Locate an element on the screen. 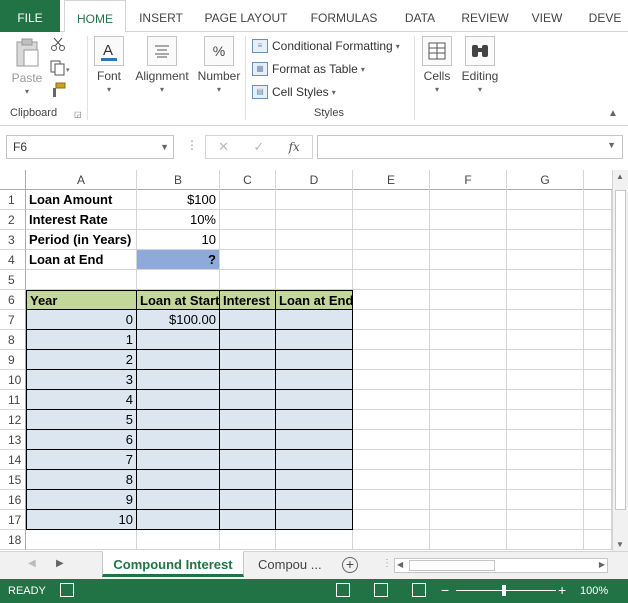  cell-c3 is located at coordinates (248, 240).